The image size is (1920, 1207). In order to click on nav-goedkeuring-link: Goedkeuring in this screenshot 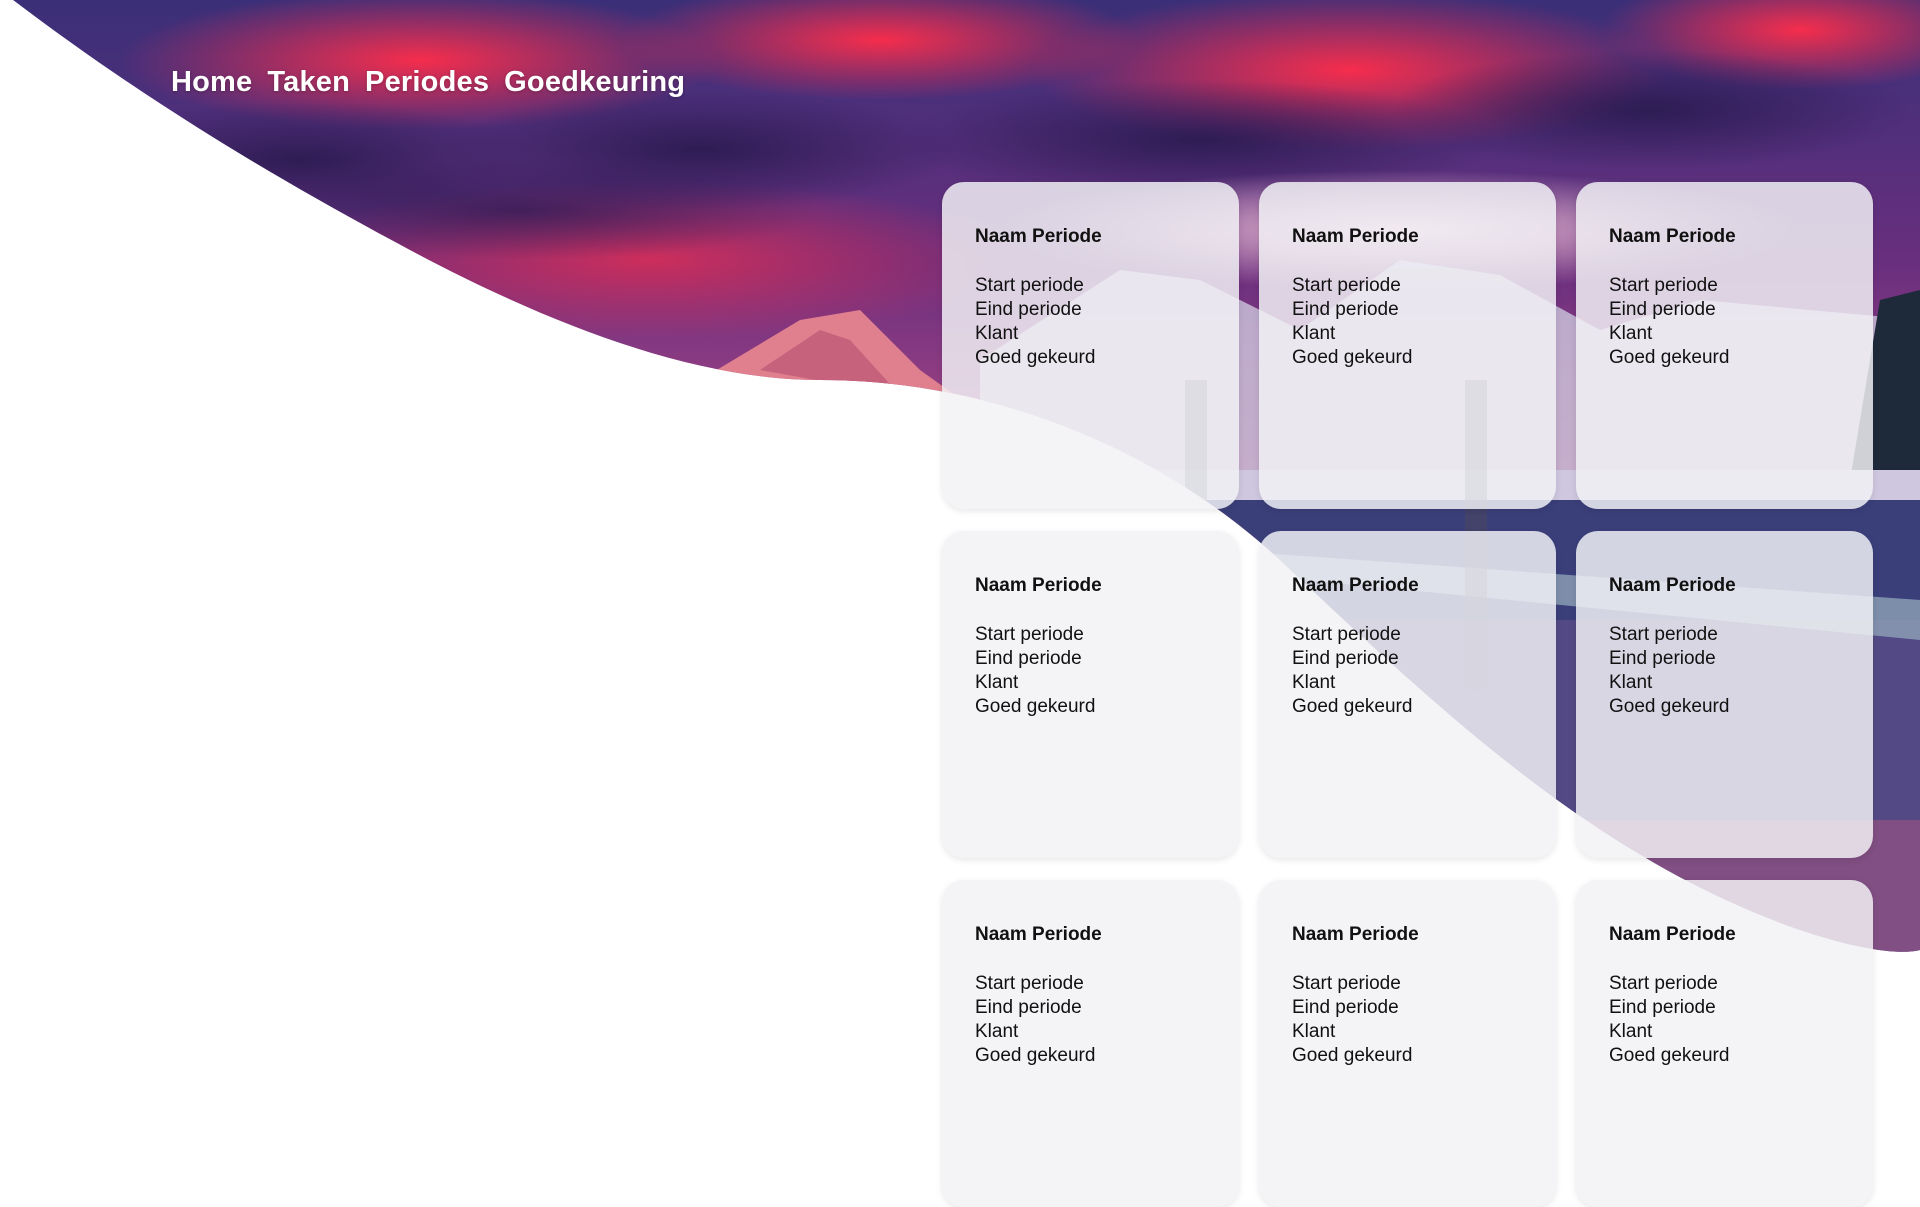, I will do `click(594, 82)`.